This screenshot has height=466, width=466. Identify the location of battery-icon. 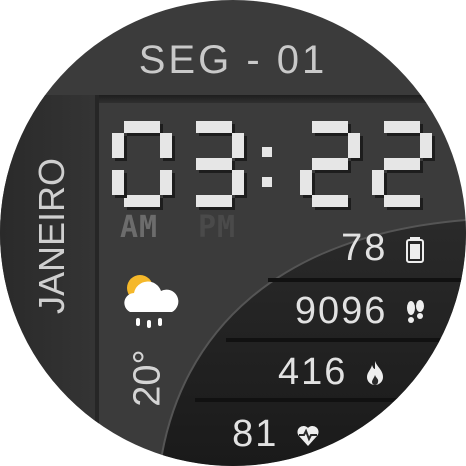
(415, 249).